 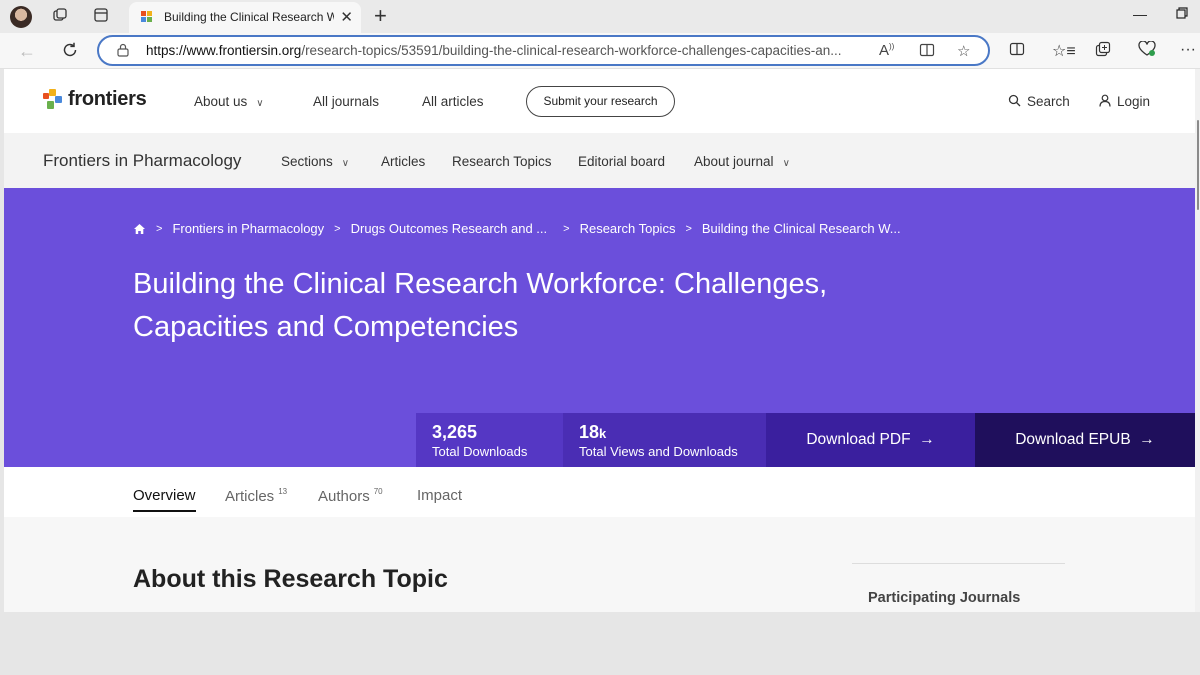 I want to click on nav-all-articles: All articles, so click(x=453, y=101).